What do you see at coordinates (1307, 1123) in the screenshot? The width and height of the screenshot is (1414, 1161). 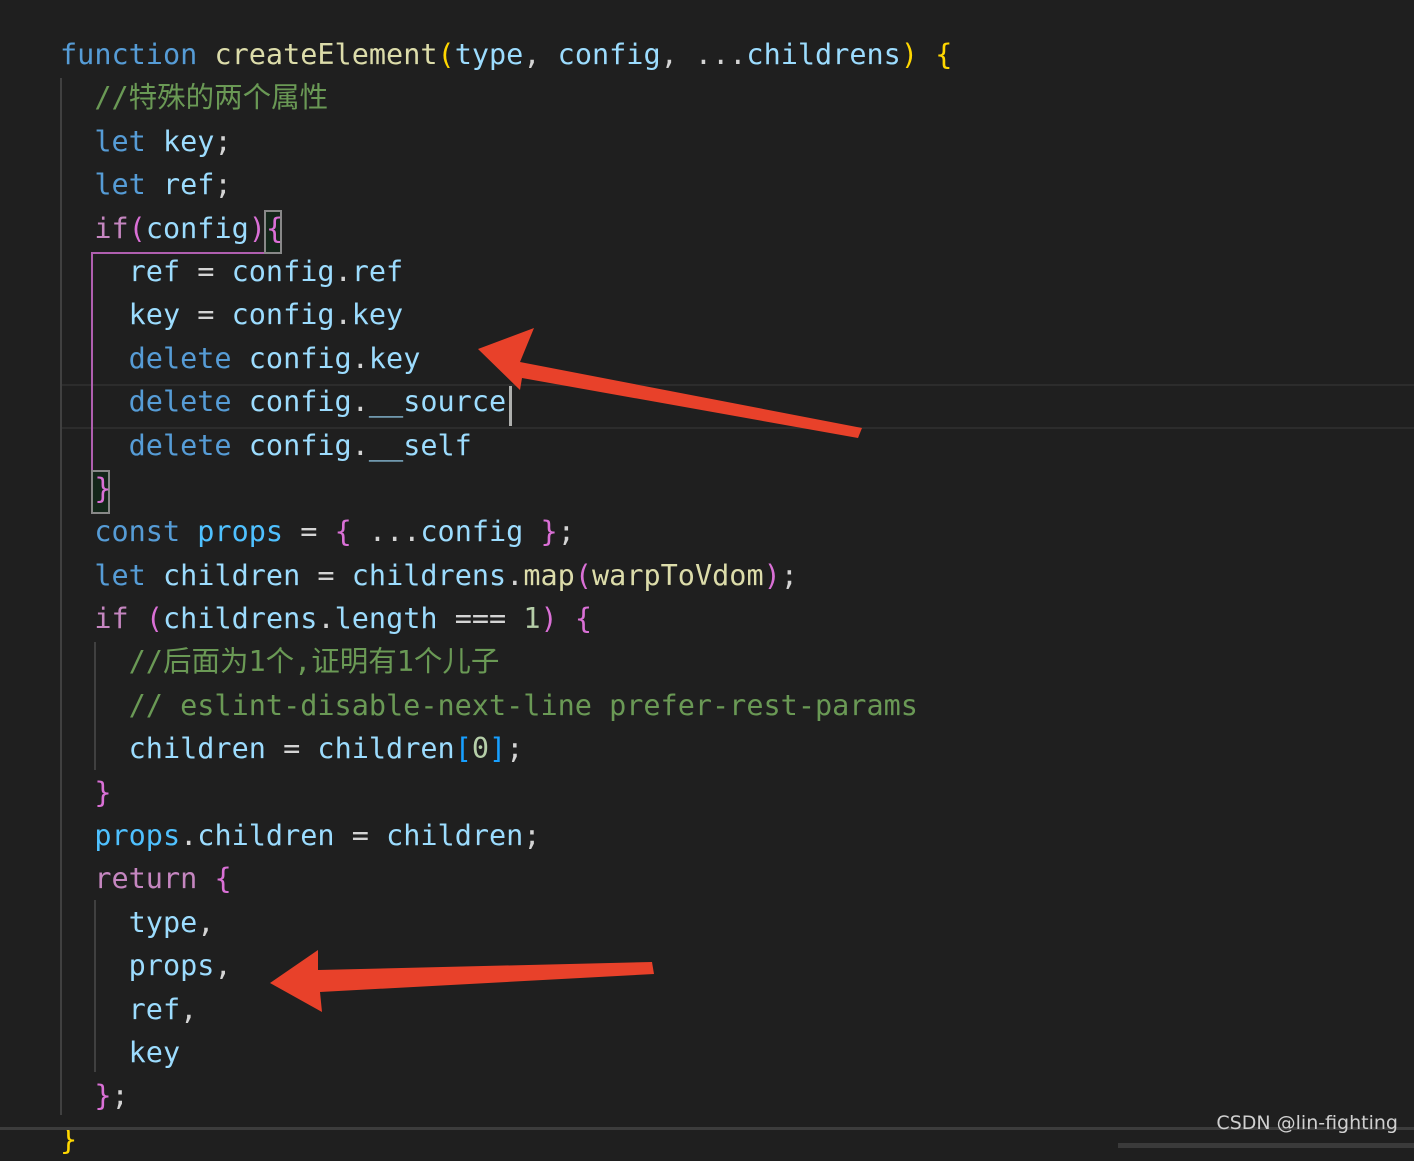 I see `watermark: CSDN @lin-fighting` at bounding box center [1307, 1123].